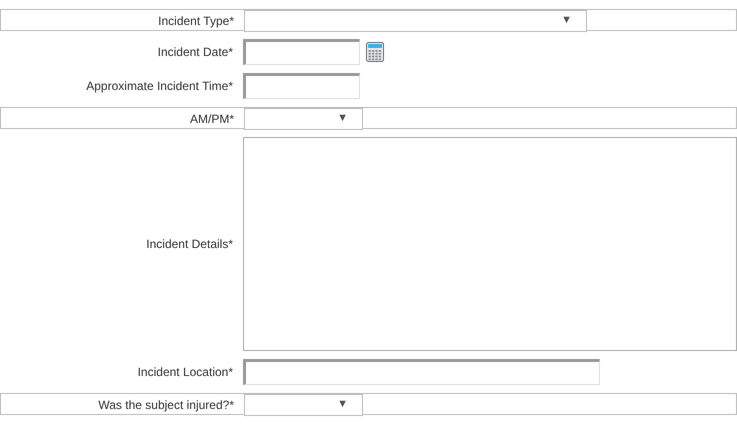  I want to click on field-label: Incident Type*, so click(195, 21).